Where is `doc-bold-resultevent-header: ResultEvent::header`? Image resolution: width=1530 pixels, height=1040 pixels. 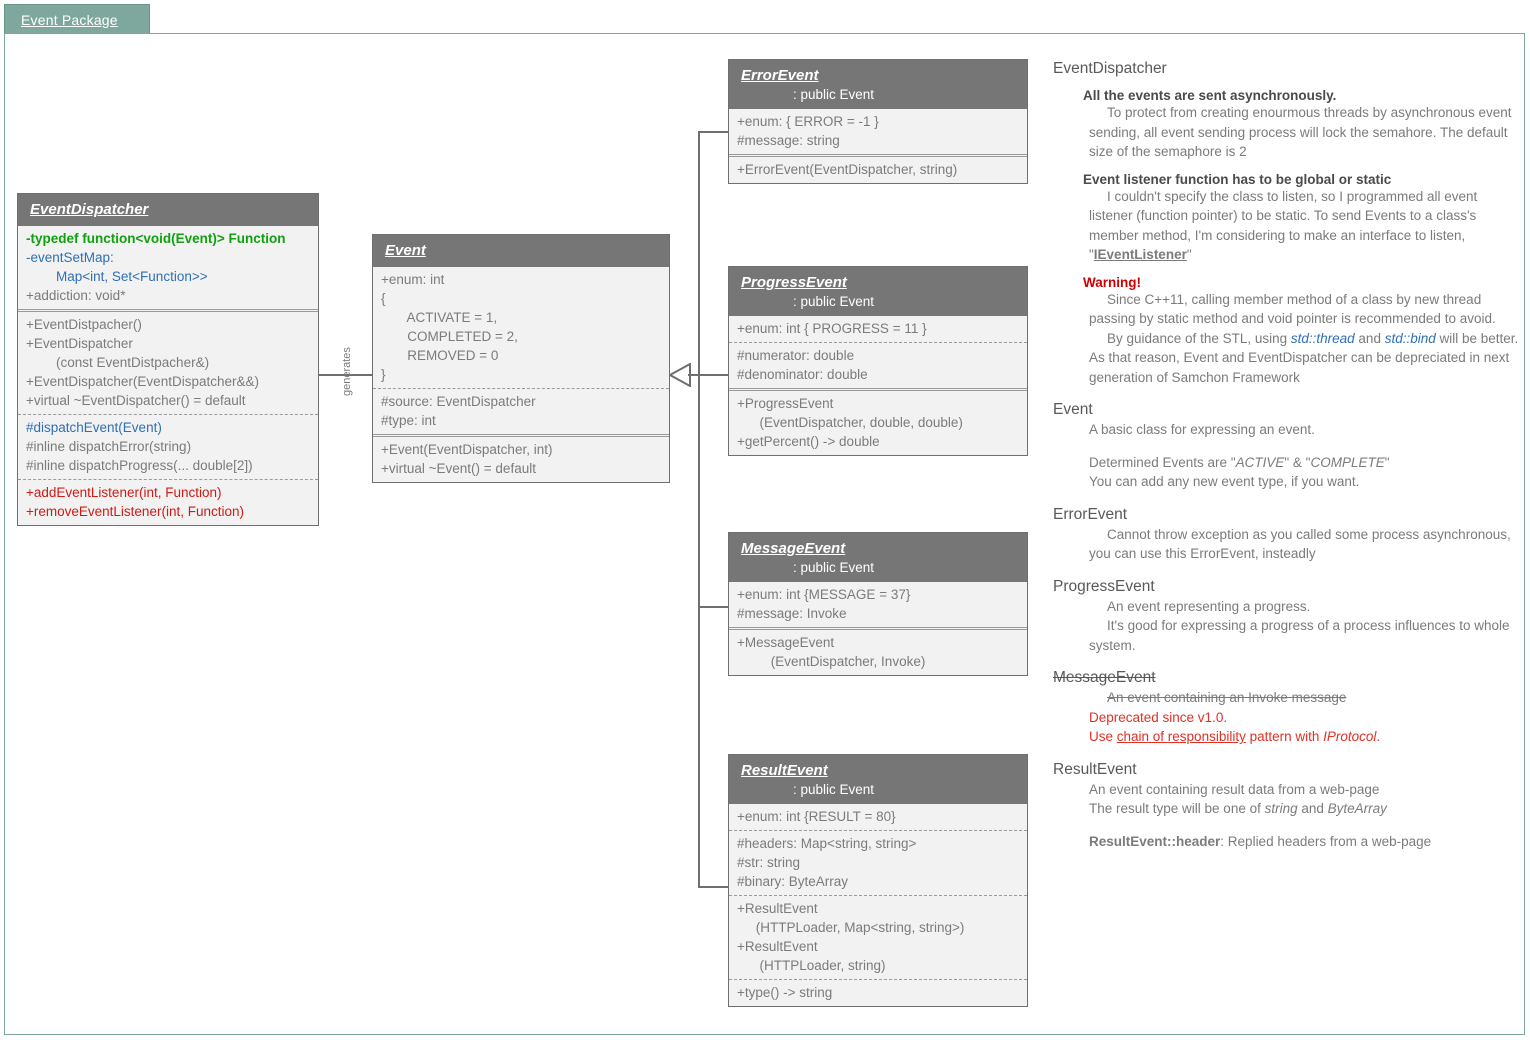
doc-bold-resultevent-header: ResultEvent::header is located at coordinates (1155, 841).